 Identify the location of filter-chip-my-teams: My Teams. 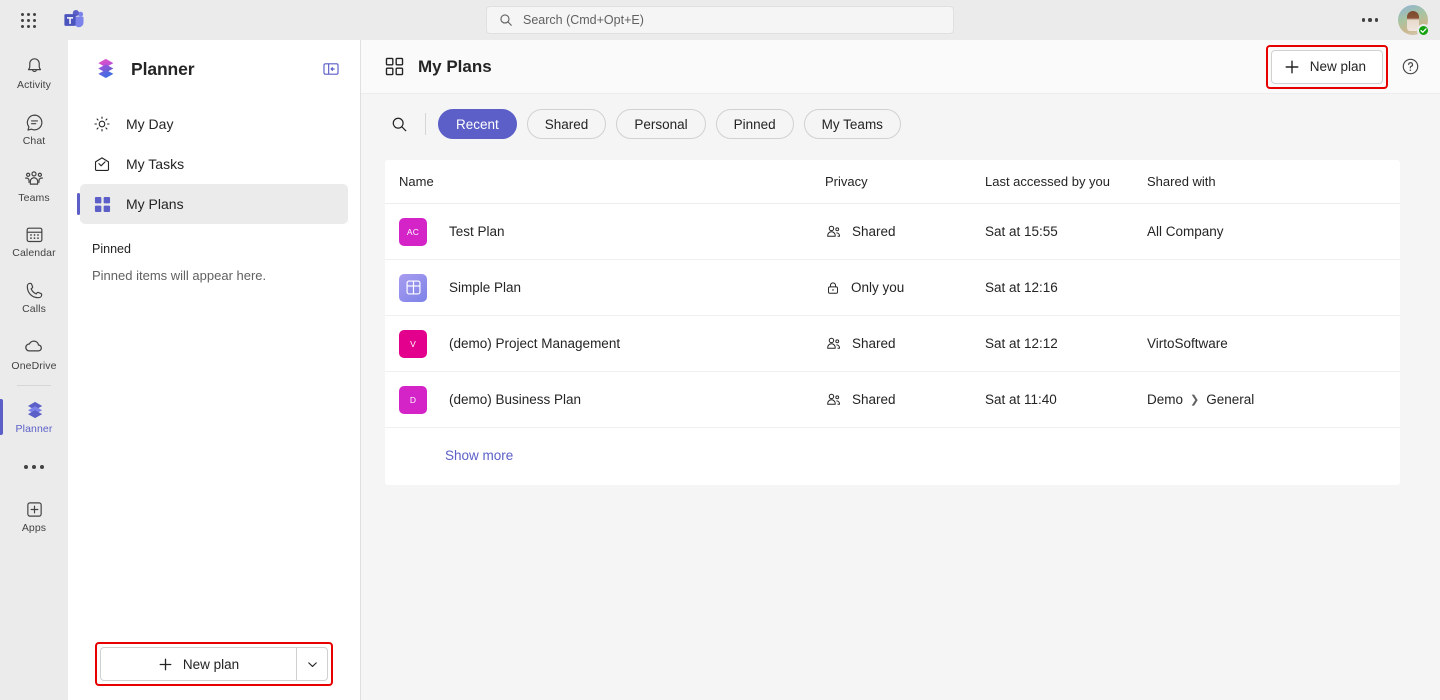
(852, 124).